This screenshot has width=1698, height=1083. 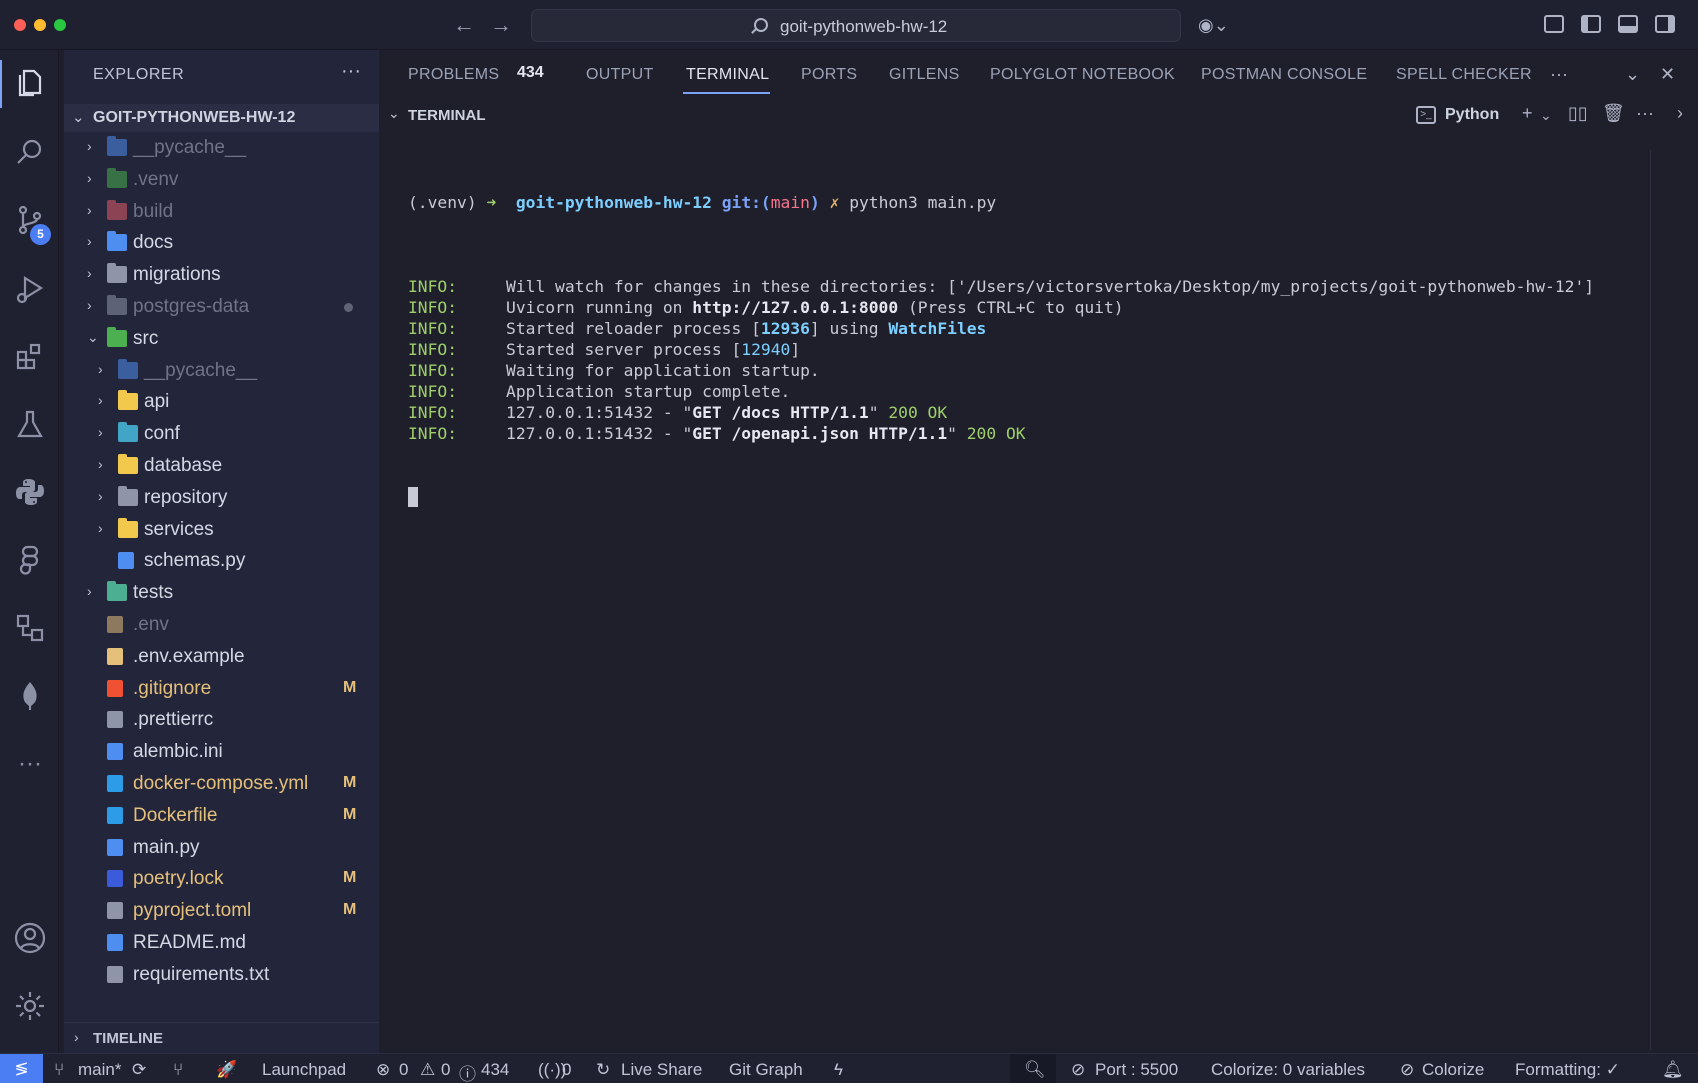 What do you see at coordinates (1567, 1070) in the screenshot?
I see `formatting-status: Formatting: ✓` at bounding box center [1567, 1070].